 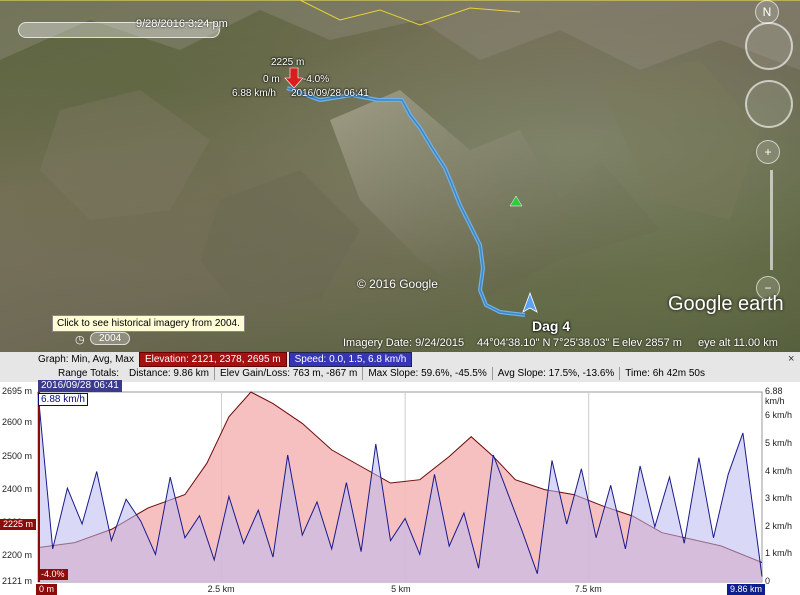 What do you see at coordinates (769, 104) in the screenshot?
I see `move-joystick` at bounding box center [769, 104].